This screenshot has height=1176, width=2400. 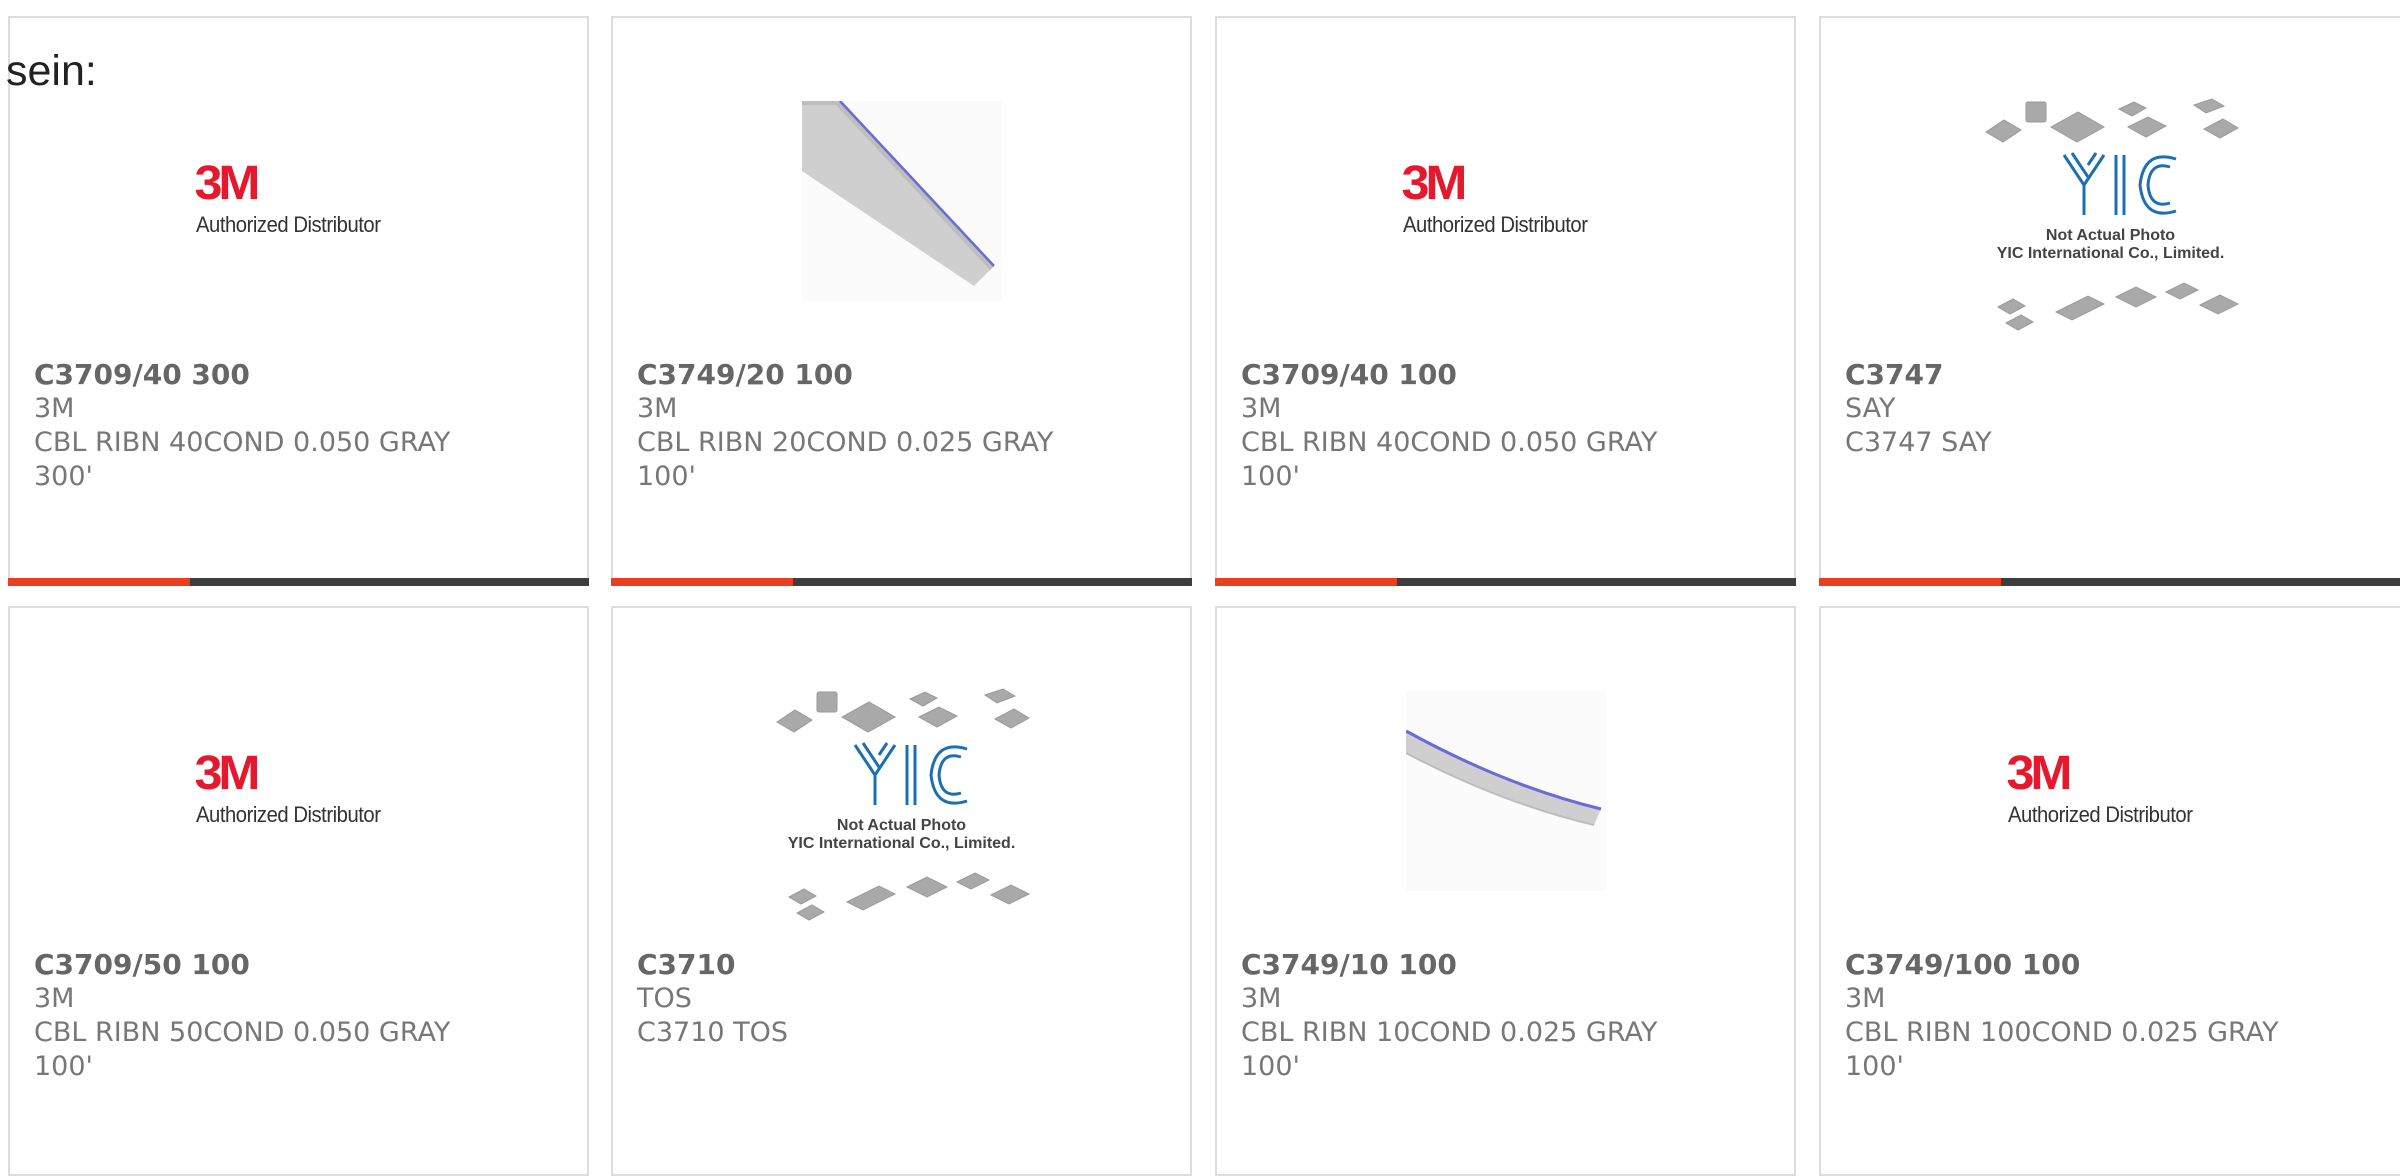 What do you see at coordinates (1509, 965) in the screenshot?
I see `part-number-link: C3749/10 100` at bounding box center [1509, 965].